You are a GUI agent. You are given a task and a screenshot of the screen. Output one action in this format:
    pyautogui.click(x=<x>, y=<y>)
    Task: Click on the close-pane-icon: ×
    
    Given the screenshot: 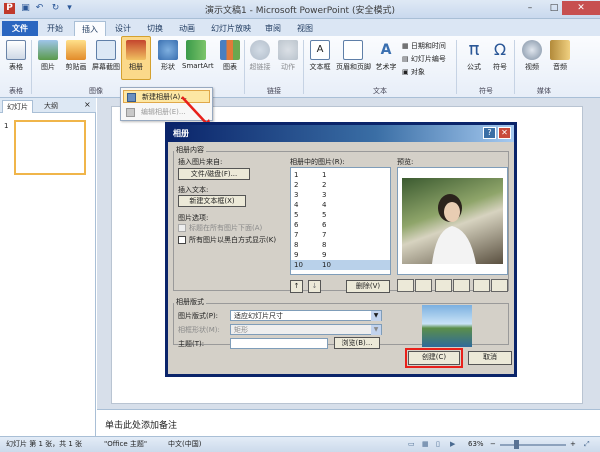 What is the action you would take?
    pyautogui.click(x=87, y=104)
    